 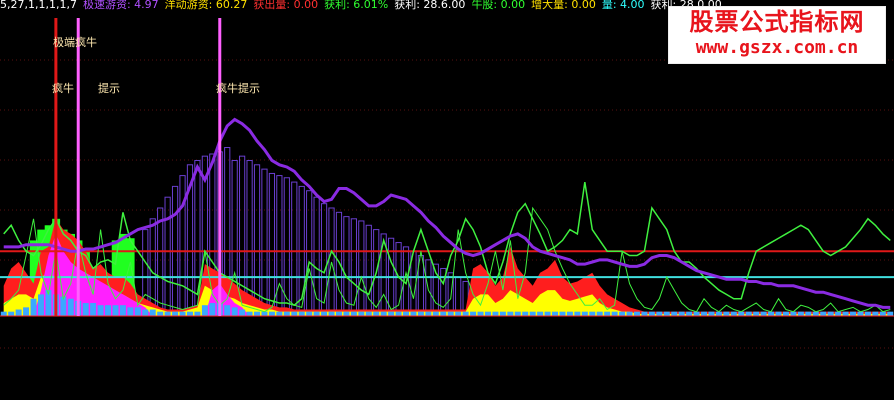 I want to click on signal-label-extreme-bull: 极端疯牛, so click(x=75, y=42).